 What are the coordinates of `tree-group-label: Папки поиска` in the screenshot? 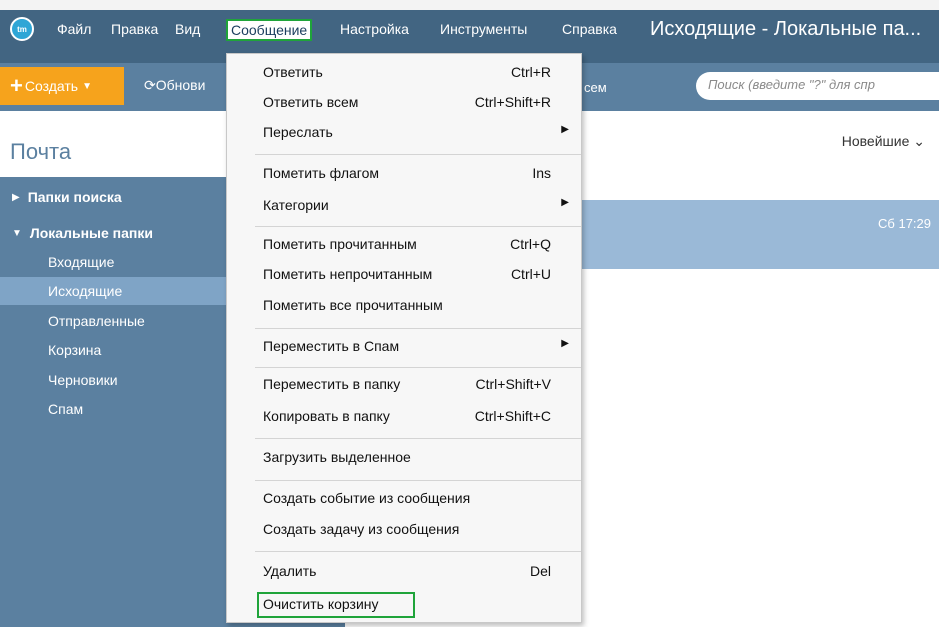 It's located at (74, 197).